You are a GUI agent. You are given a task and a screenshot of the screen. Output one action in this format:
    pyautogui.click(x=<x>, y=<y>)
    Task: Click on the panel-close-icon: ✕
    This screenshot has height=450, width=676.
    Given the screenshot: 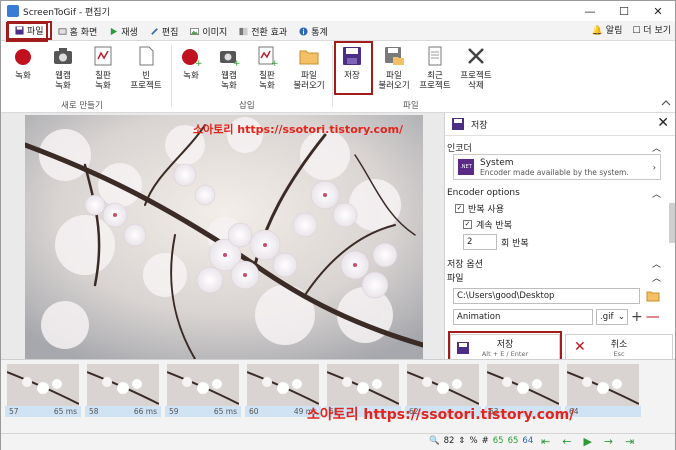 What is the action you would take?
    pyautogui.click(x=663, y=123)
    